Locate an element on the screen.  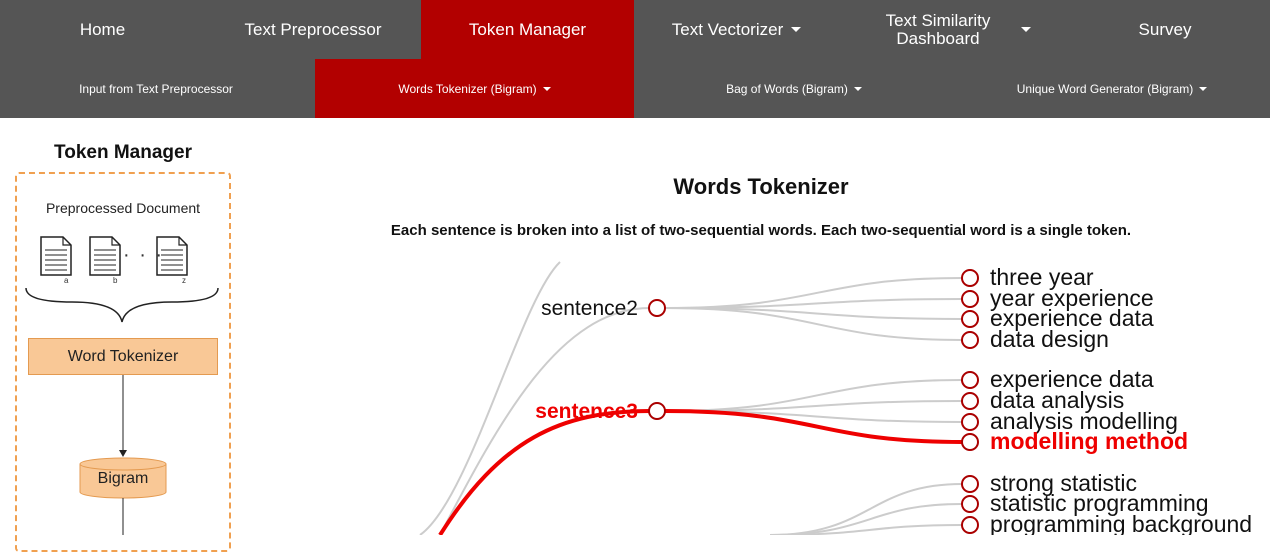
tree-link-highlight is located at coordinates (544, 472).